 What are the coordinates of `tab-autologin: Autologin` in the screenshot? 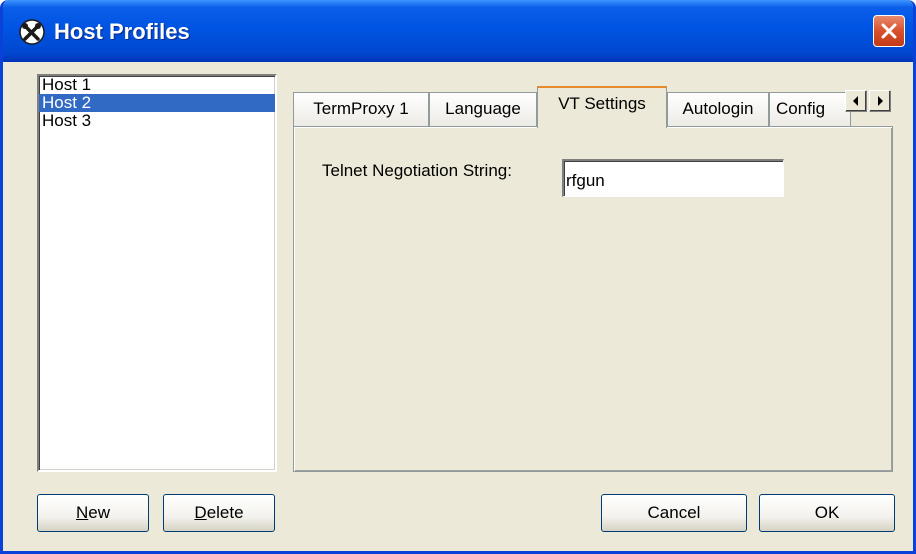 It's located at (718, 109).